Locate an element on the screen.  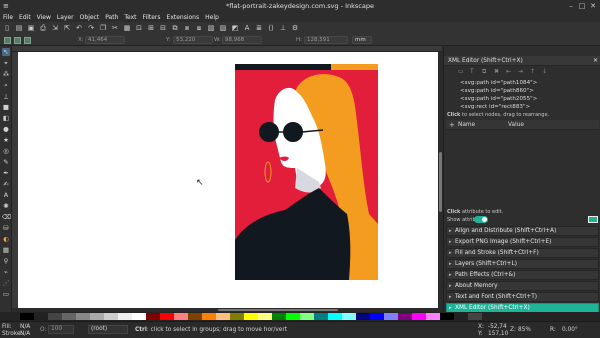
unlink-clone-icon: ⧇ is located at coordinates (199, 28).